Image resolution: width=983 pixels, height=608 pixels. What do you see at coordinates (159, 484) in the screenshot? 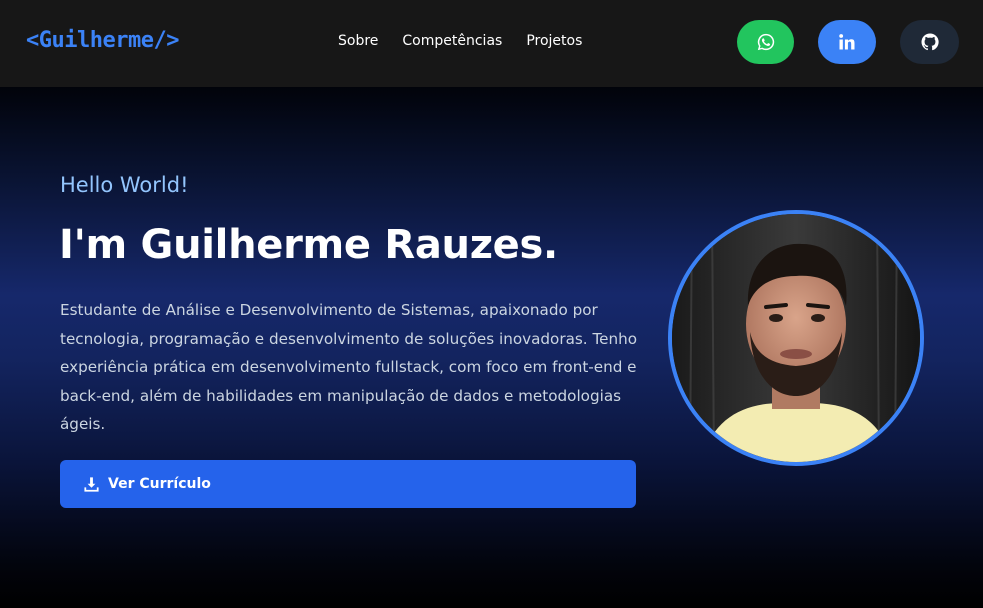
I see `ver-curriculo-label: Ver Currículo` at bounding box center [159, 484].